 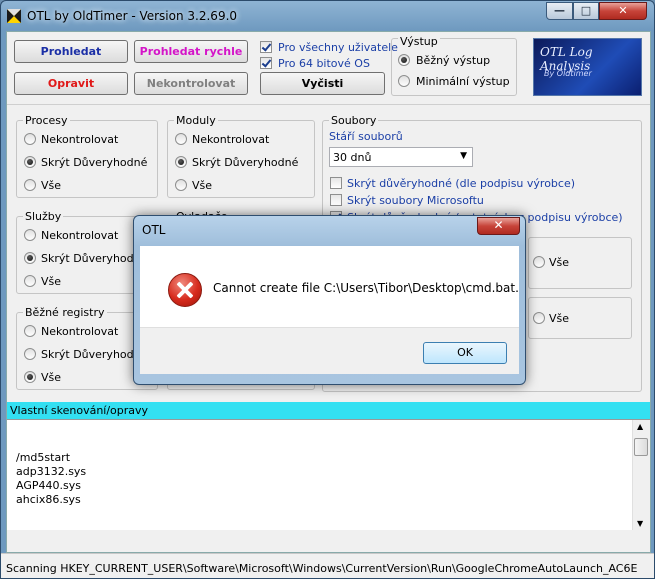 What do you see at coordinates (366, 136) in the screenshot?
I see `file-age-label: Stáří souborů` at bounding box center [366, 136].